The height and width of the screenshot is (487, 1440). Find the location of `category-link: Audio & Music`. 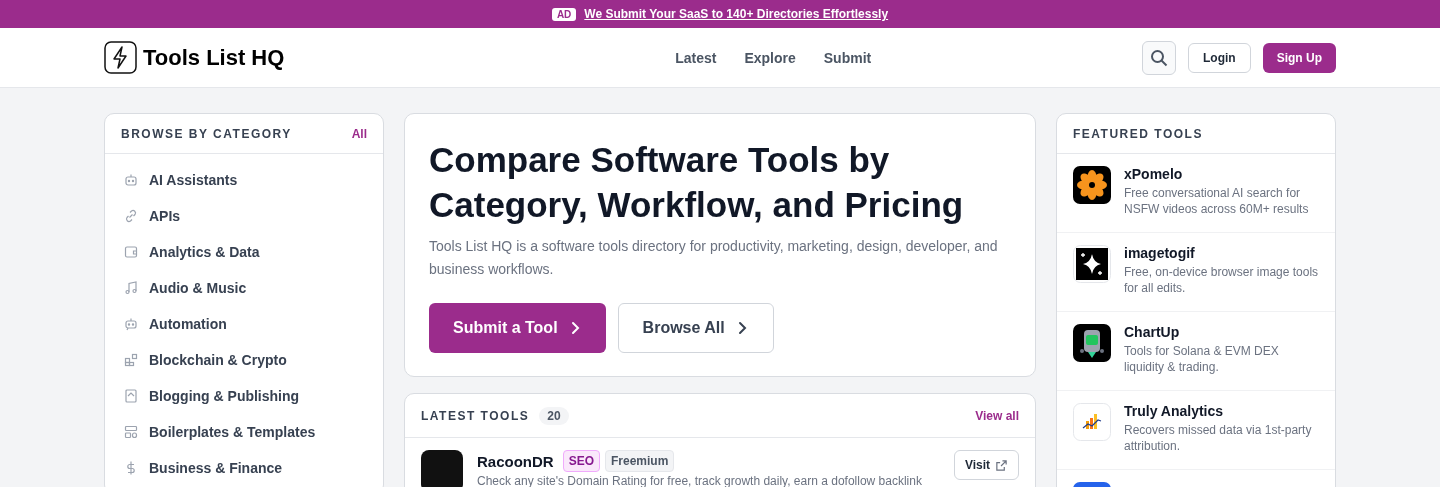

category-link: Audio & Music is located at coordinates (198, 288).